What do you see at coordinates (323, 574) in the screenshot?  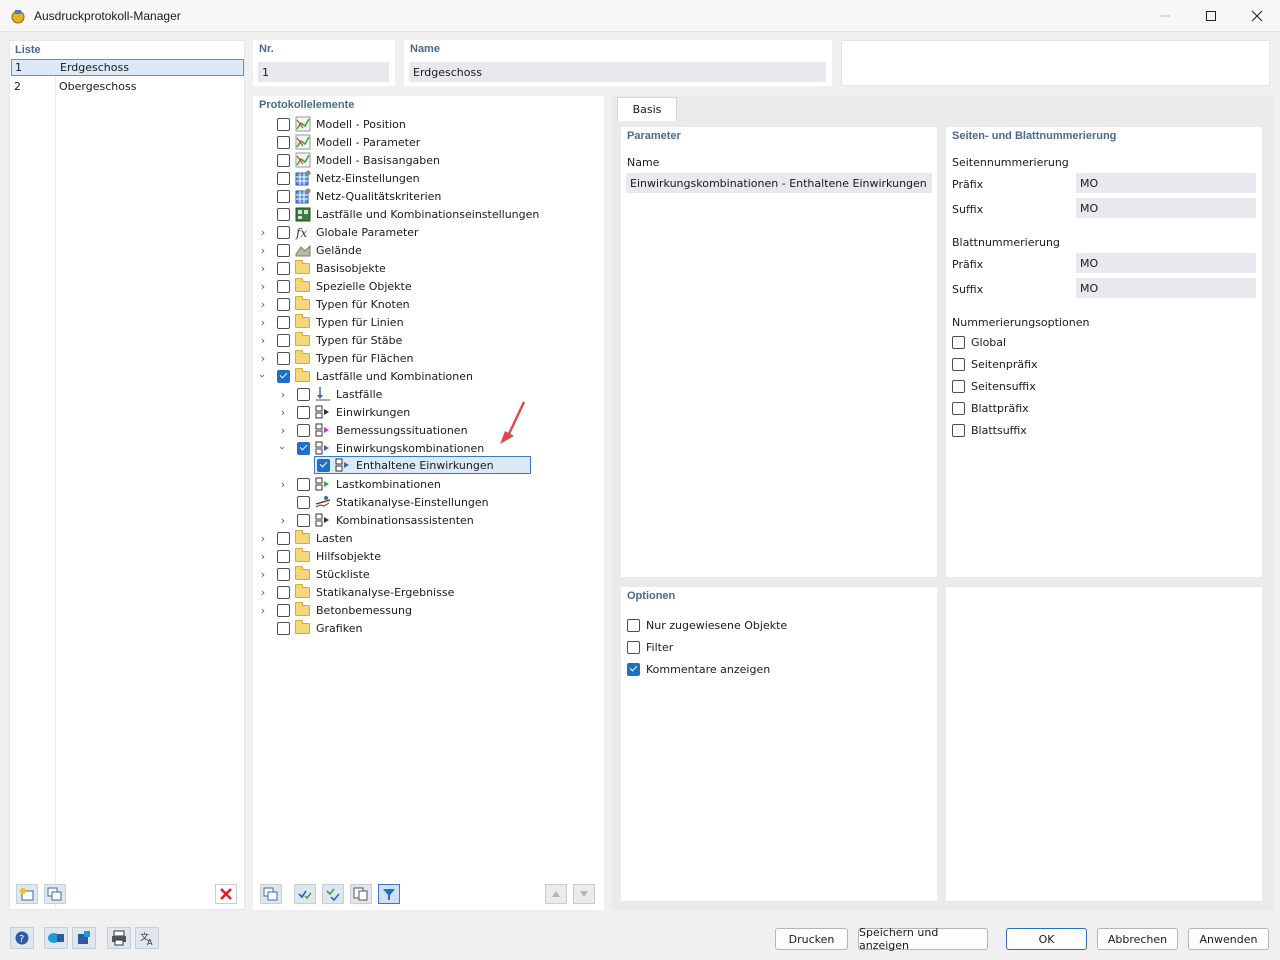 I see `tree-item-stueckliste: Stückliste` at bounding box center [323, 574].